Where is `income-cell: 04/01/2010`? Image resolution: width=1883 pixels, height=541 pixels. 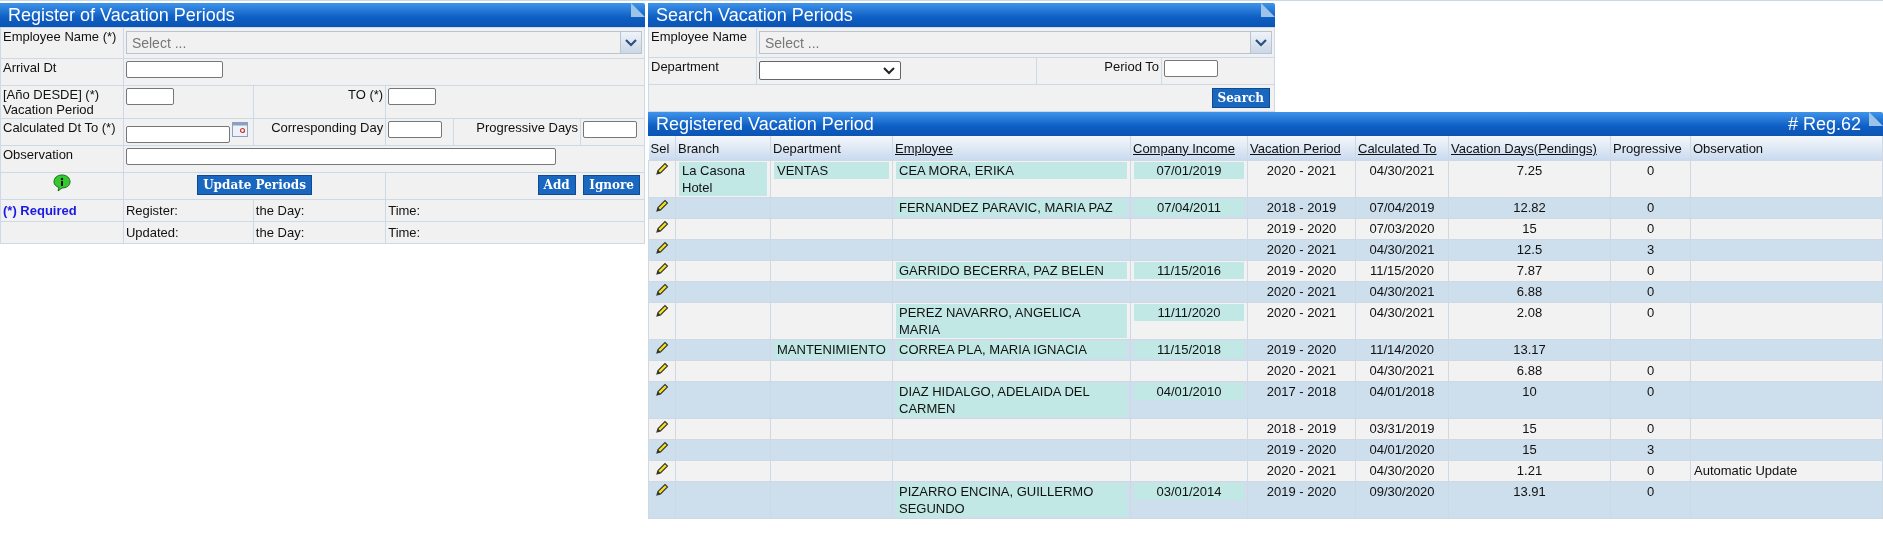 income-cell: 04/01/2010 is located at coordinates (1189, 391).